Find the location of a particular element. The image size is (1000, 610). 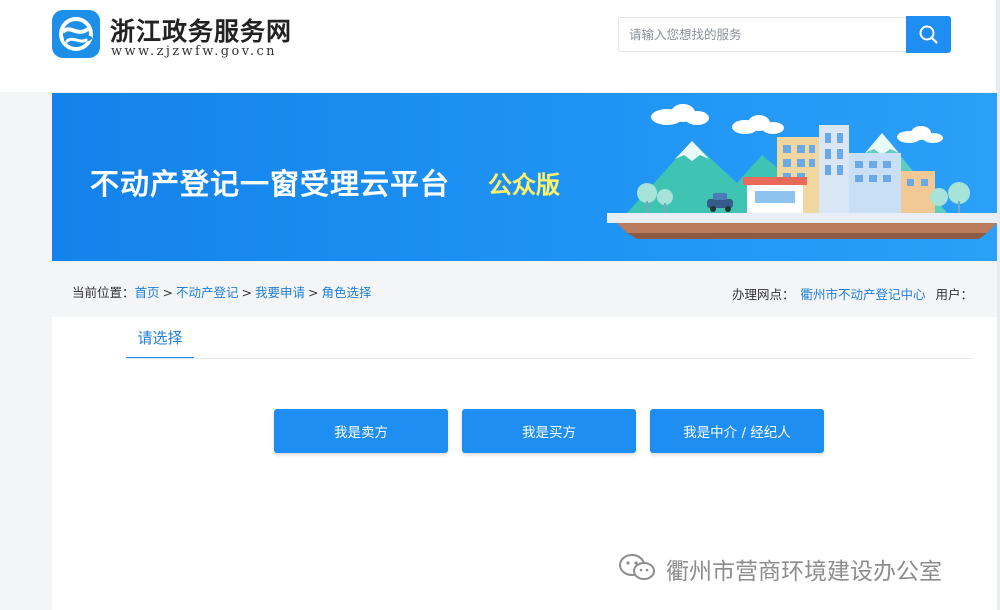

site-logo-icon is located at coordinates (76, 34).